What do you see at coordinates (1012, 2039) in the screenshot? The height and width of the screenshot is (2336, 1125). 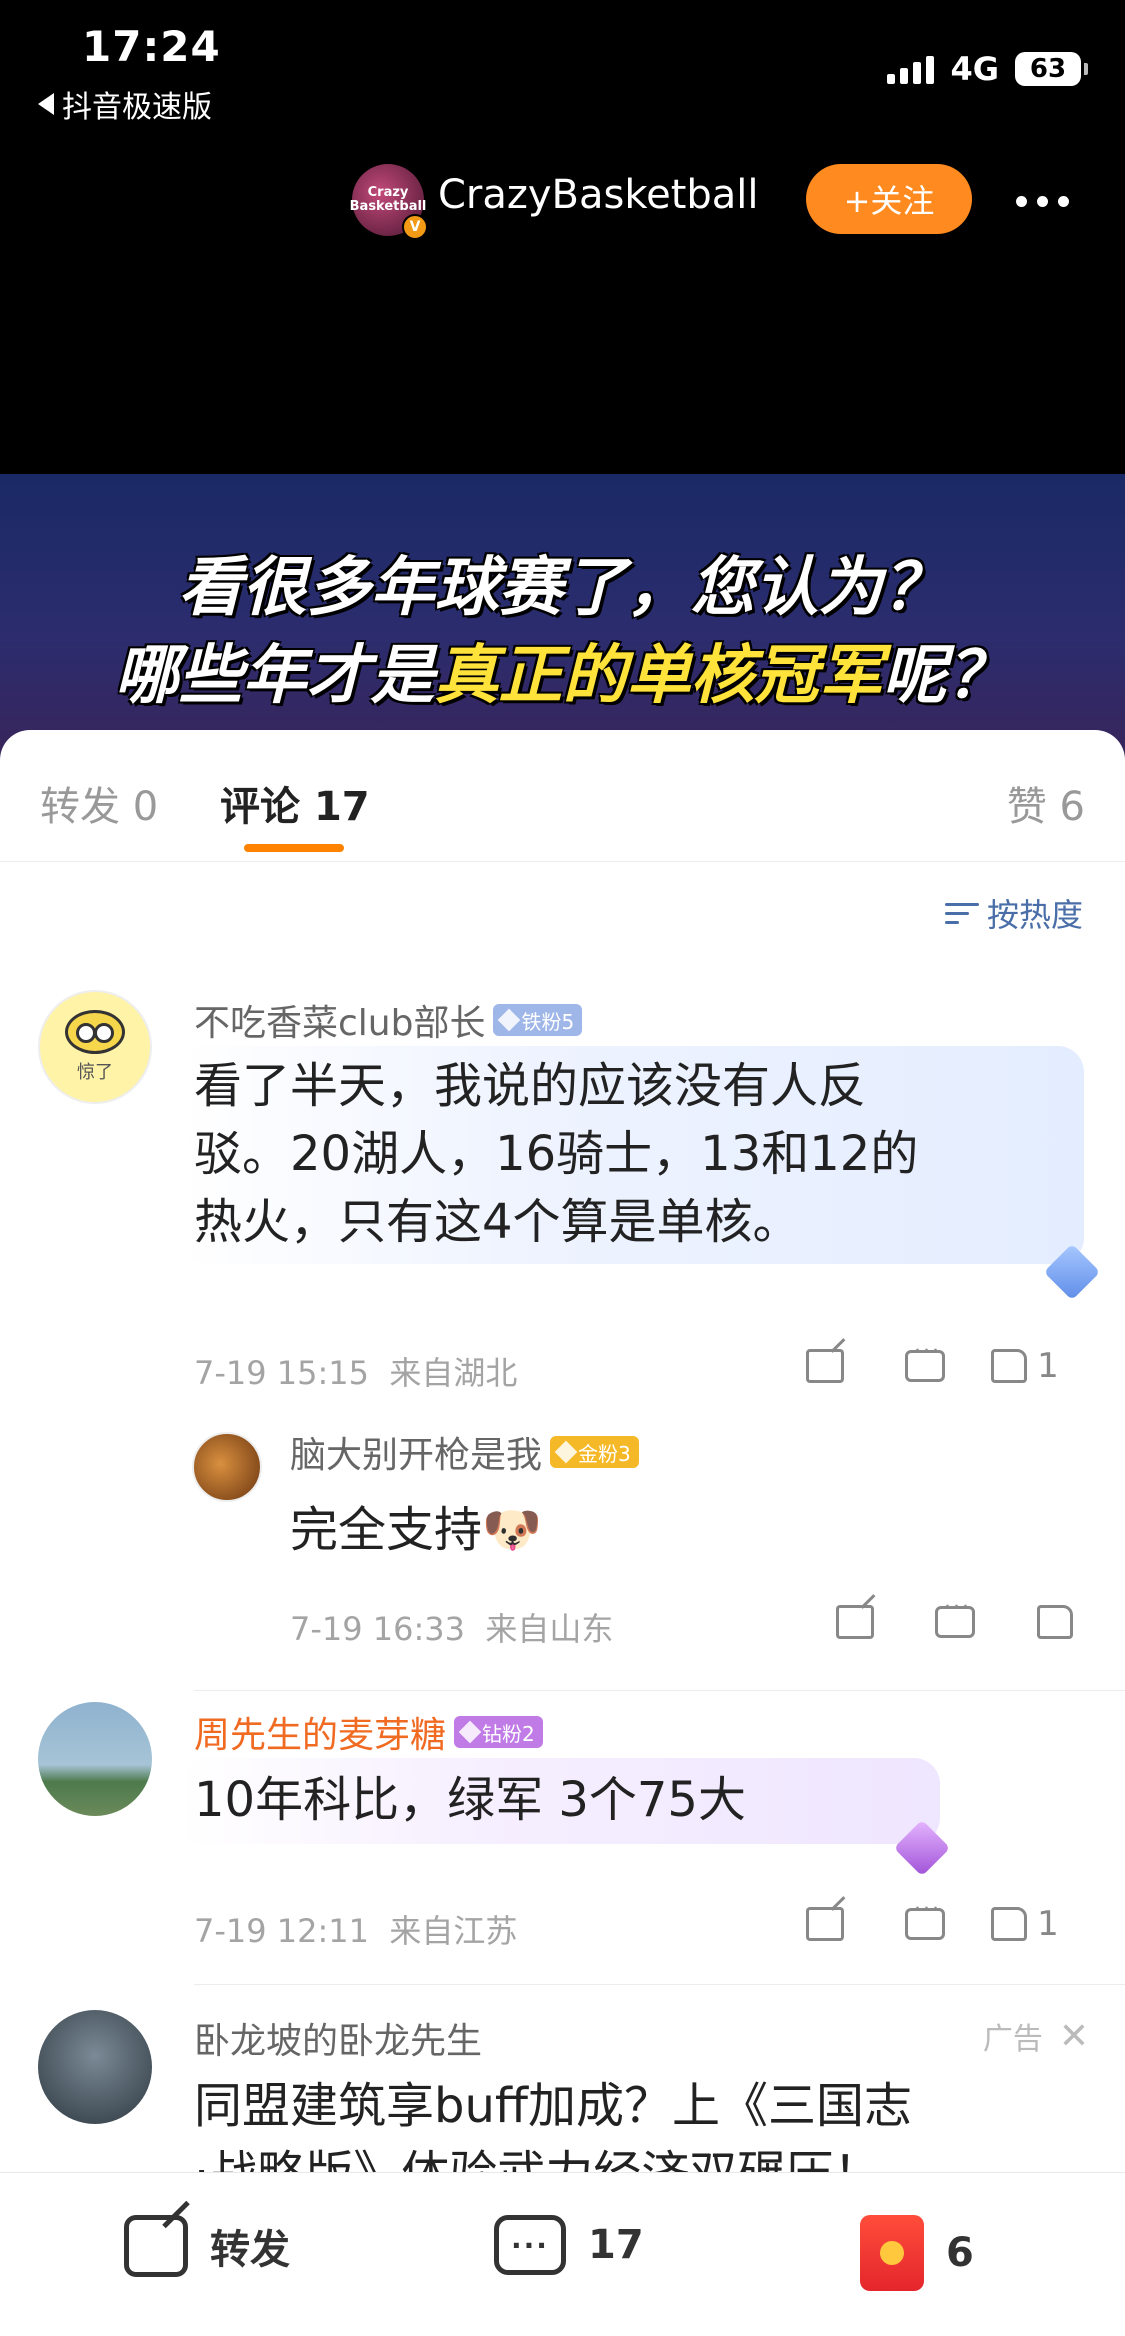 I see `ad-label: 广告` at bounding box center [1012, 2039].